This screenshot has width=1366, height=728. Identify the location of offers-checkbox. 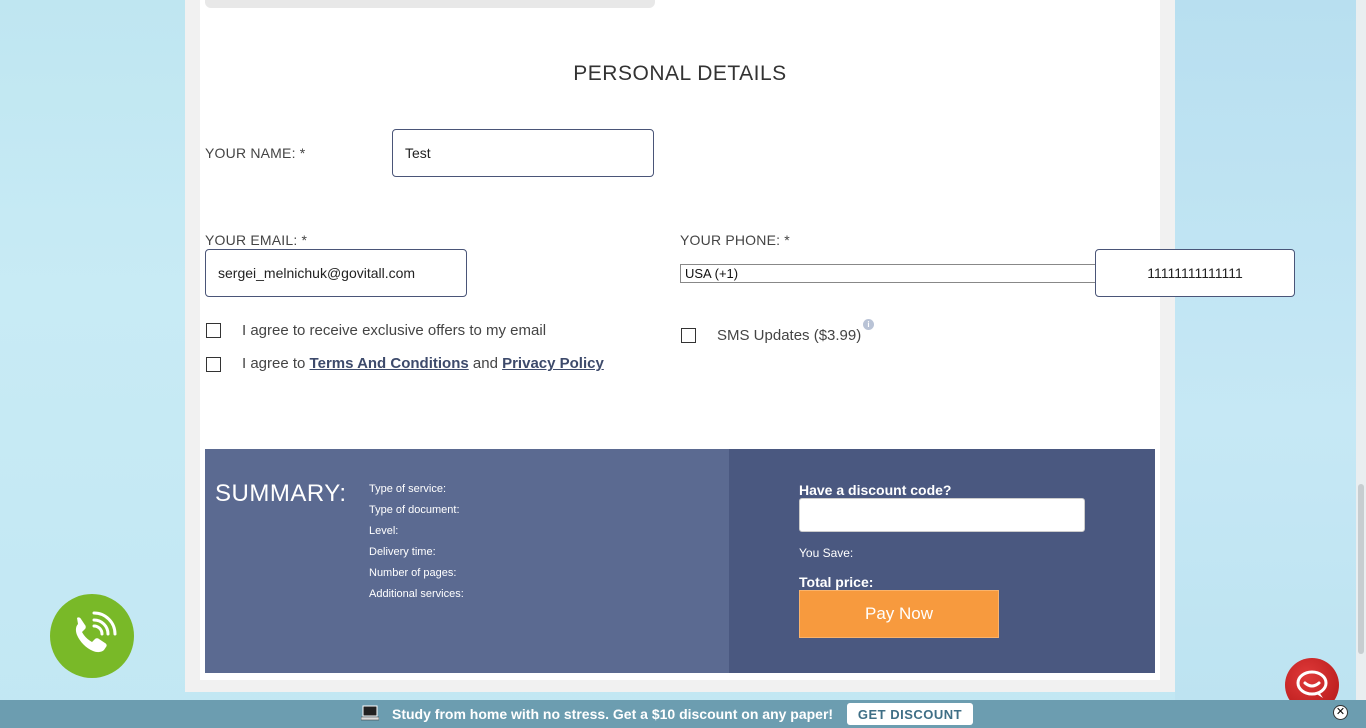
(213, 330).